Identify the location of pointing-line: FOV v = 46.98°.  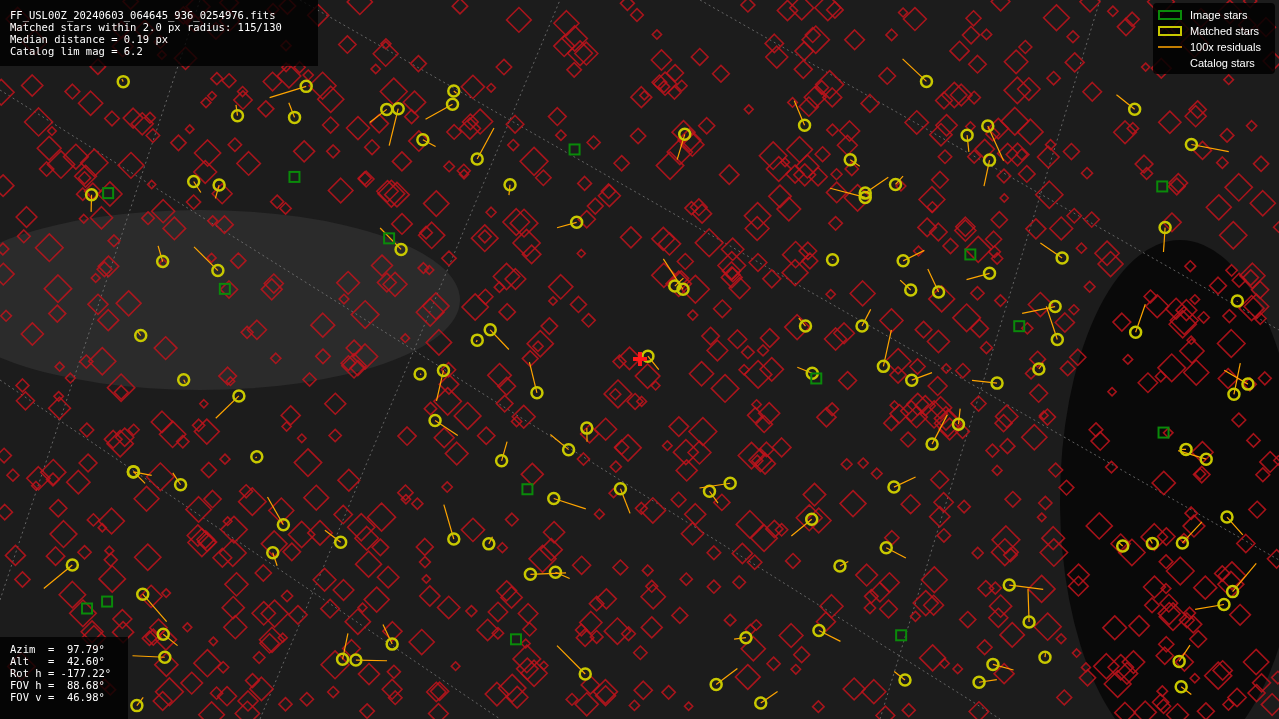
(58, 697).